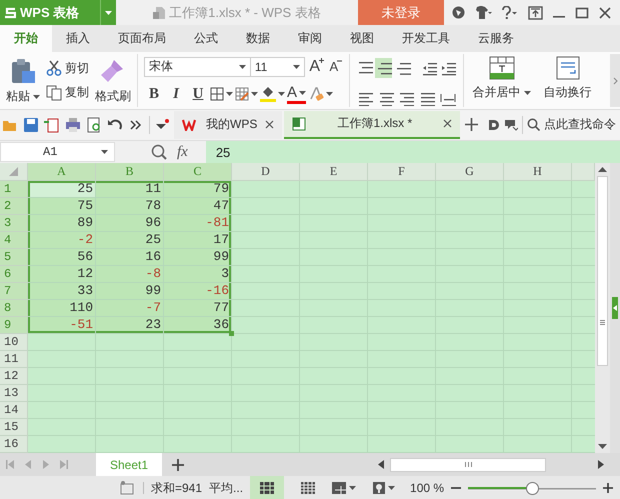 The width and height of the screenshot is (620, 499). Describe the element at coordinates (14, 427) in the screenshot. I see `row-header: 15` at that location.